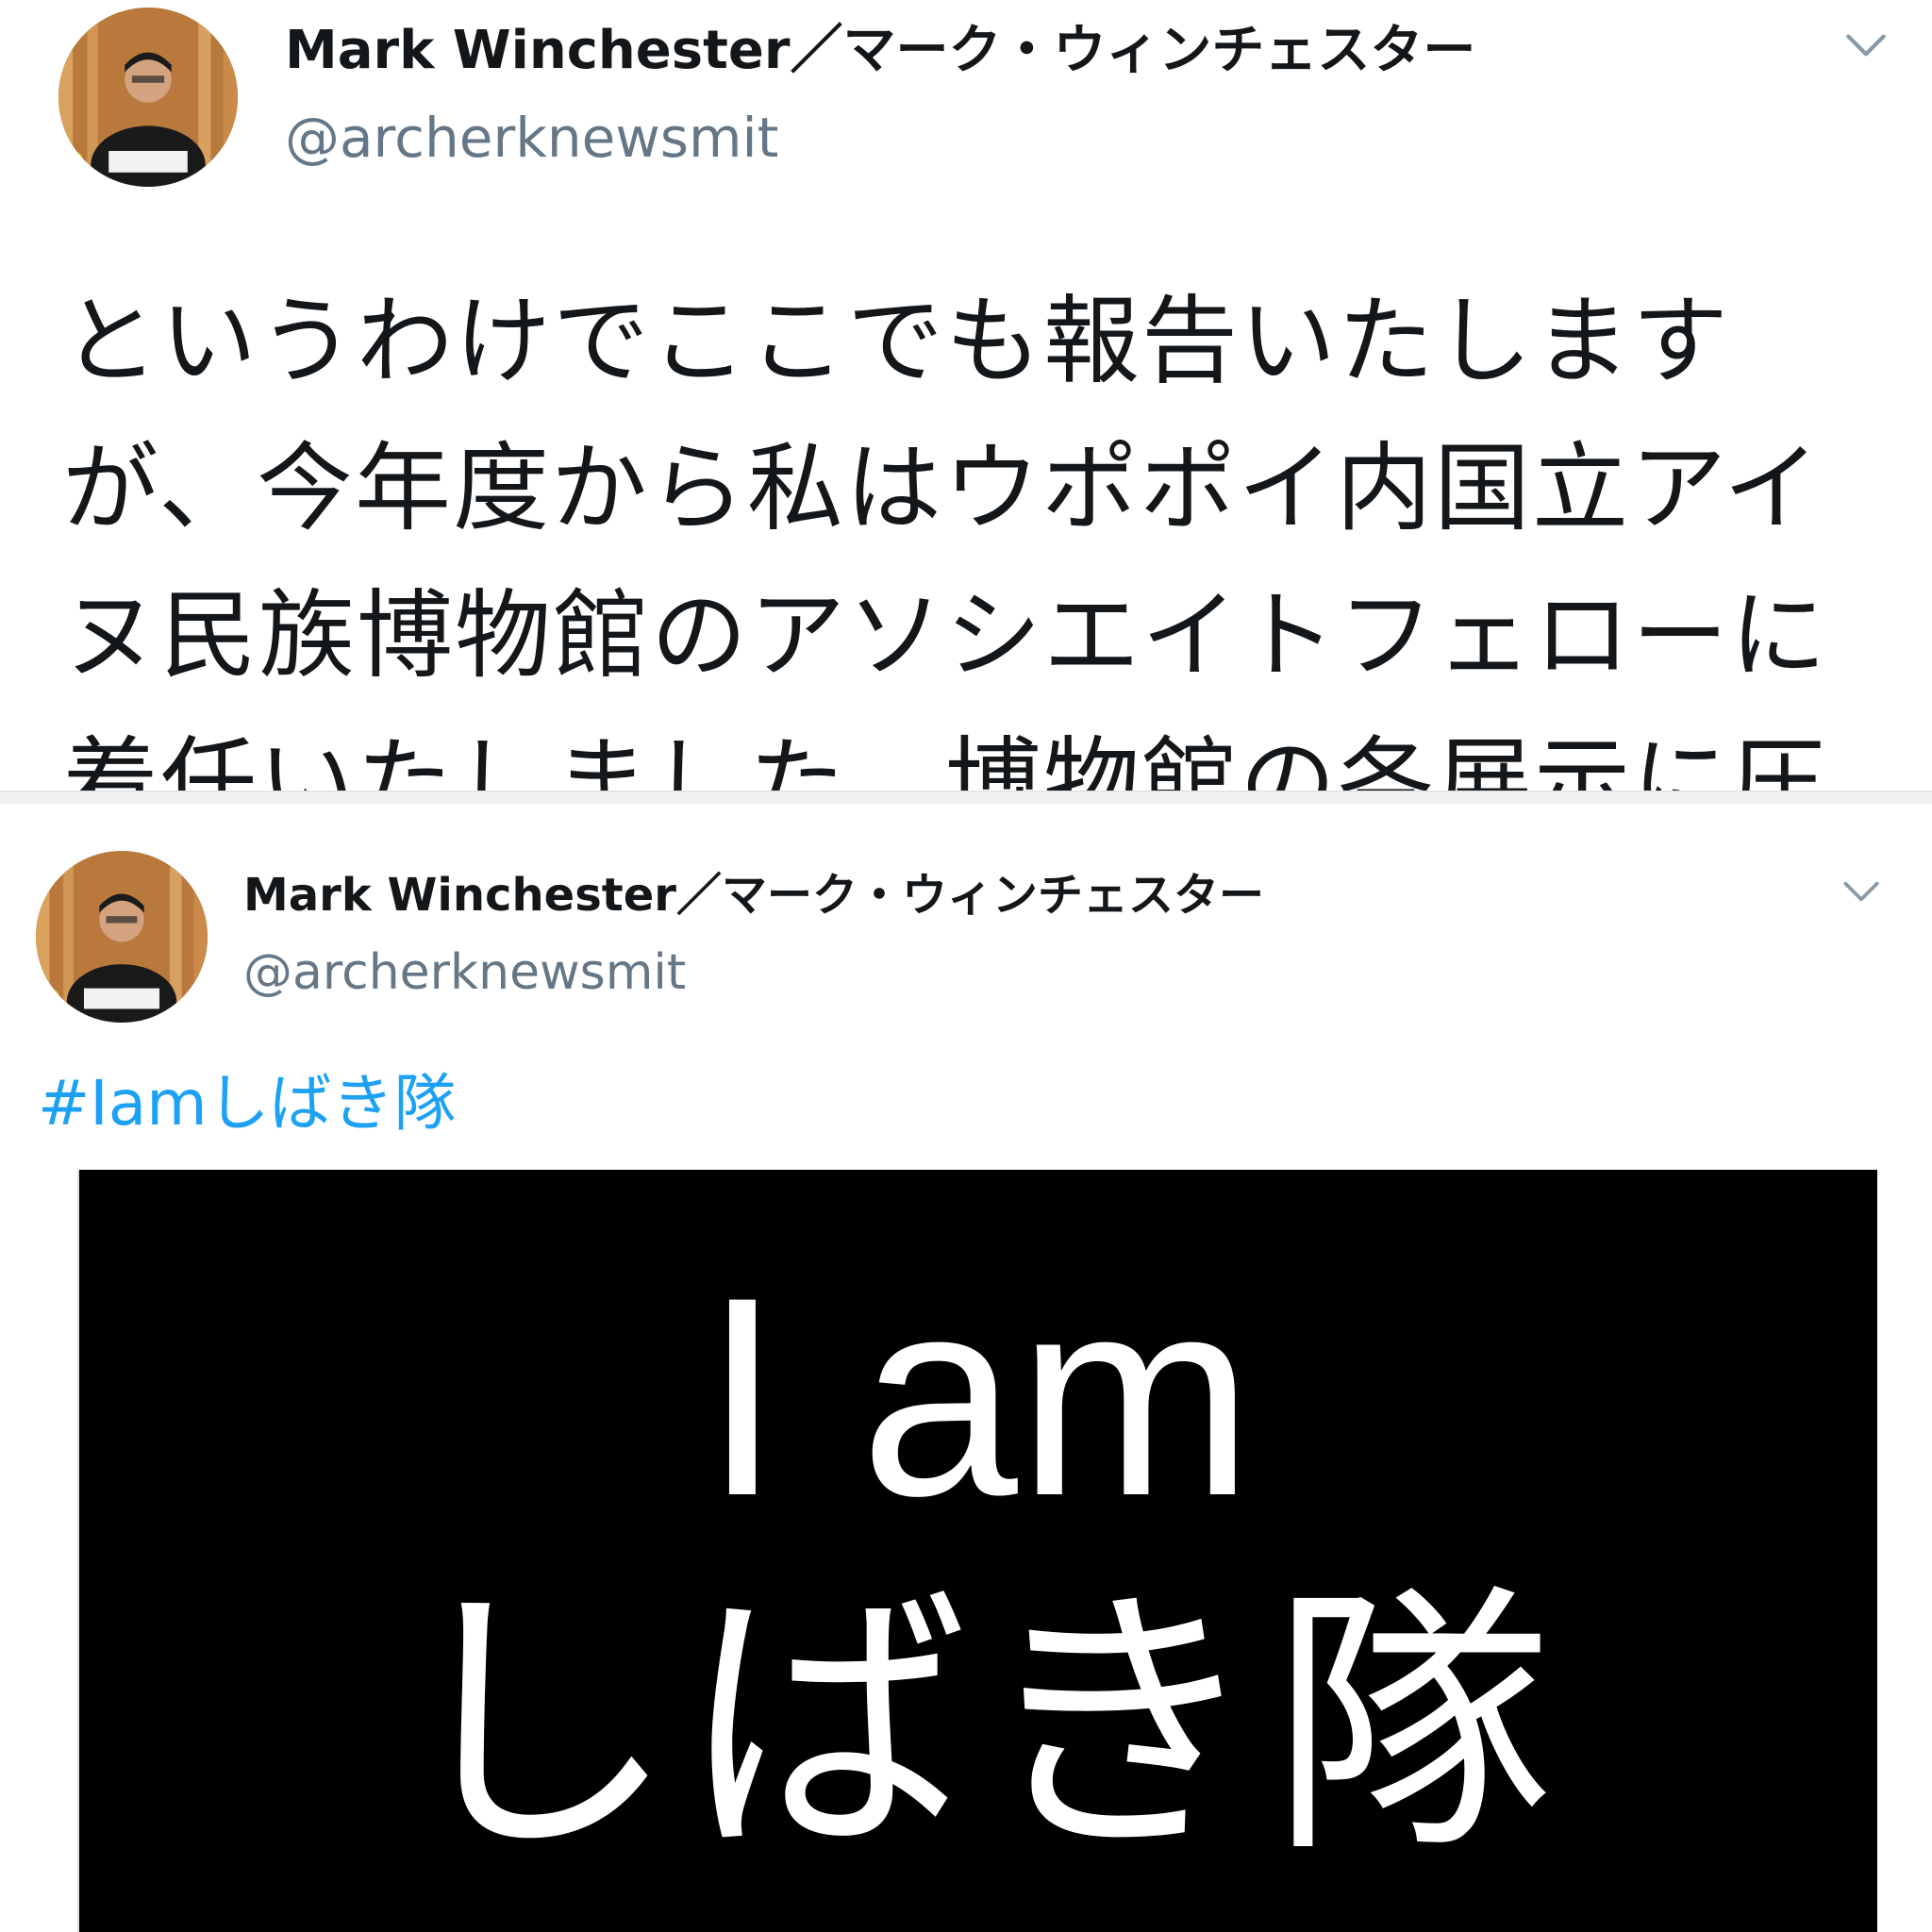  I want to click on tweet-text-line: というわけでここでも報告いたします, so click(896, 342).